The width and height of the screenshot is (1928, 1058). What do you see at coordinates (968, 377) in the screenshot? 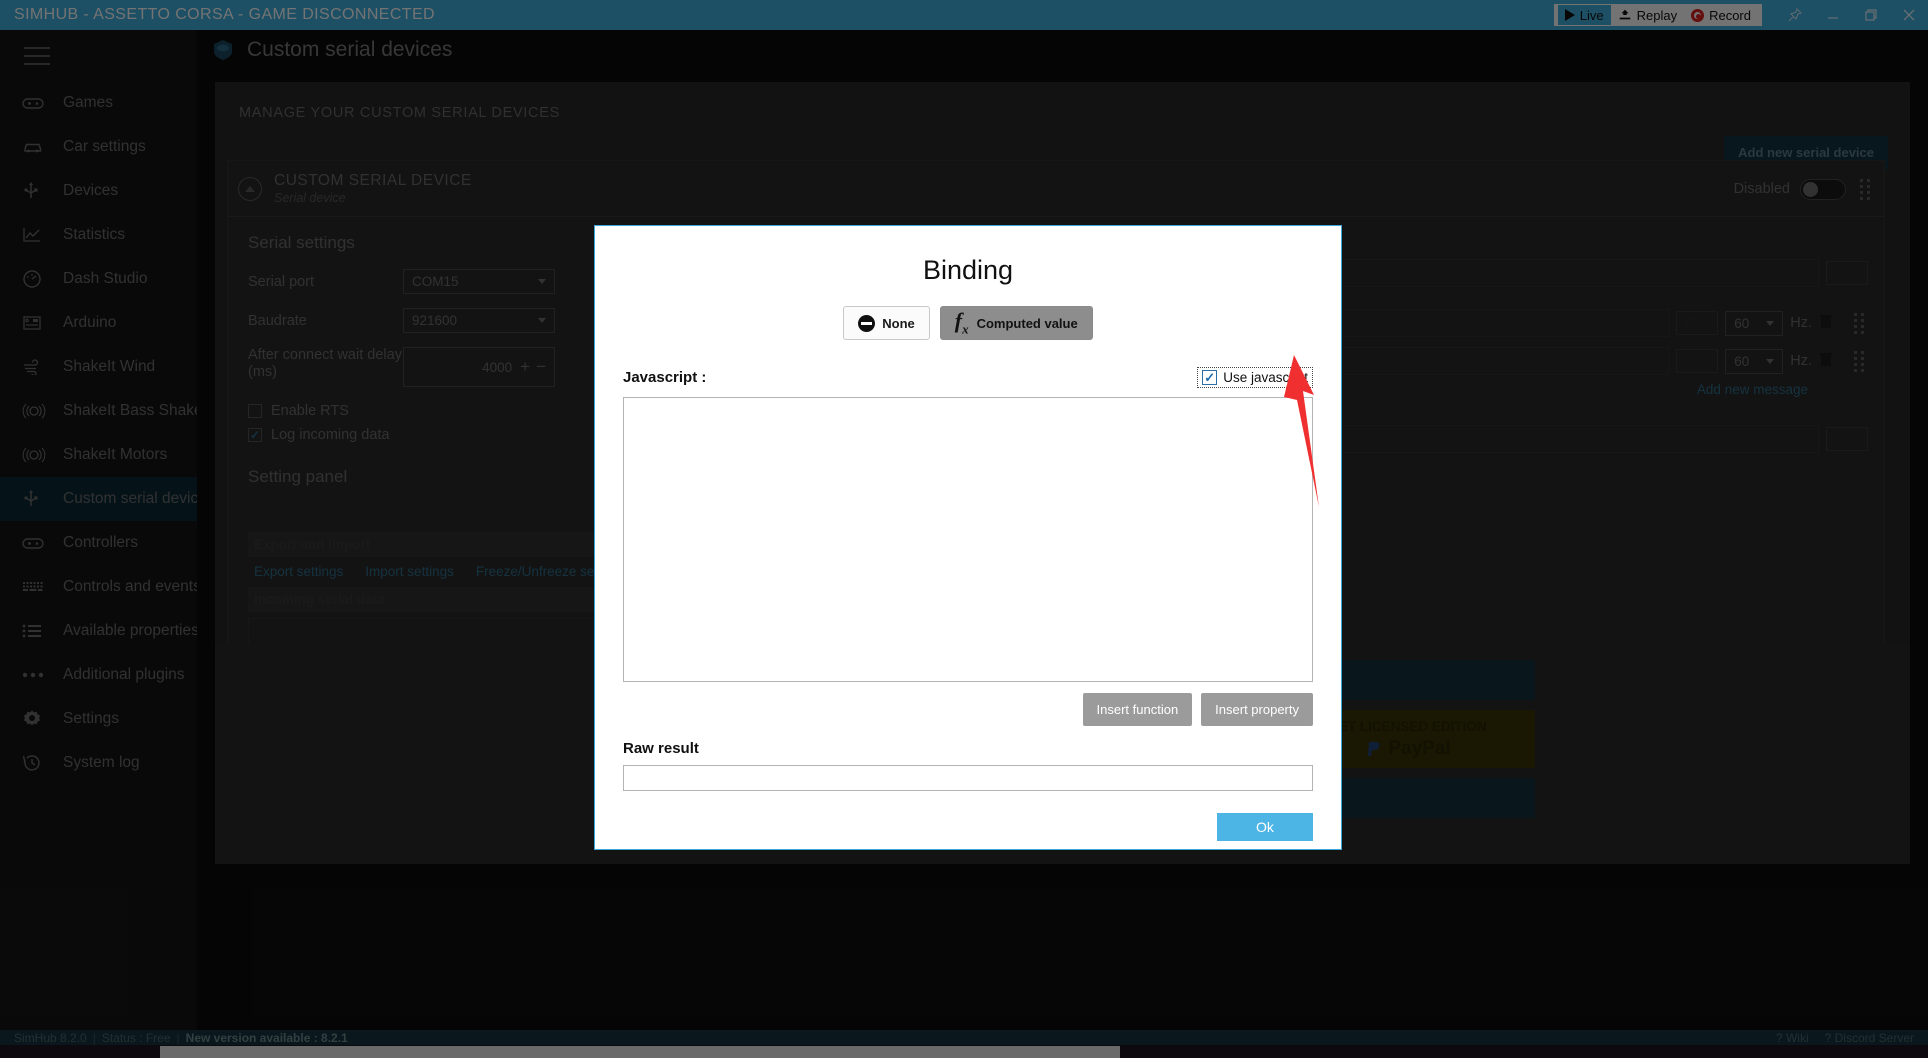
I see `javascript-row: Javascript : ✓ Use javascript` at bounding box center [968, 377].